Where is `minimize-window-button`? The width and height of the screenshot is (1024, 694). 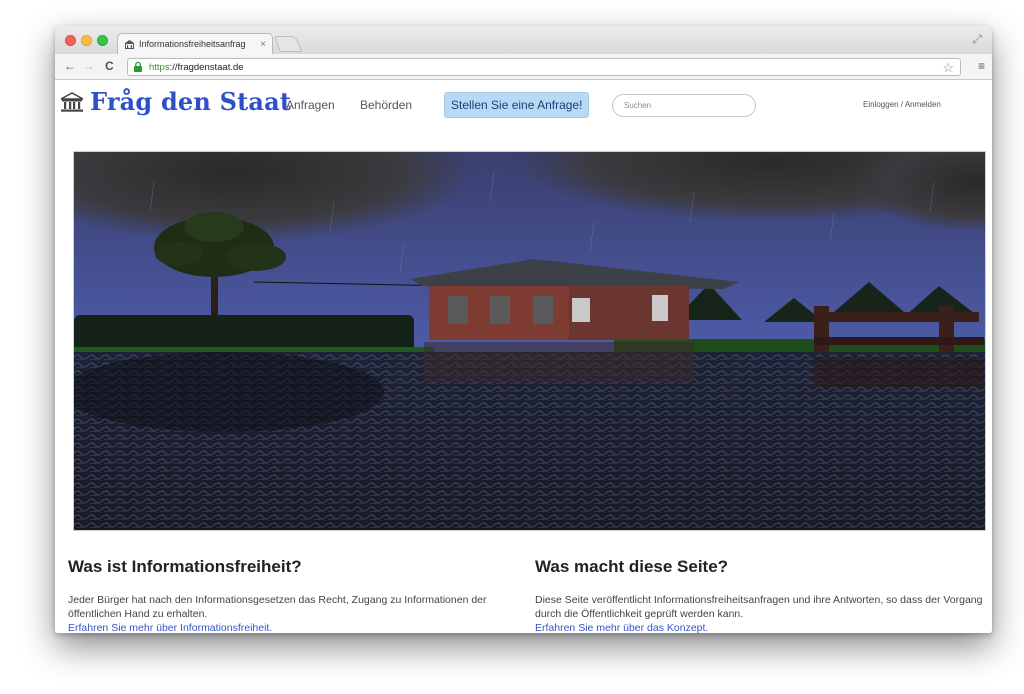
minimize-window-button is located at coordinates (86, 40).